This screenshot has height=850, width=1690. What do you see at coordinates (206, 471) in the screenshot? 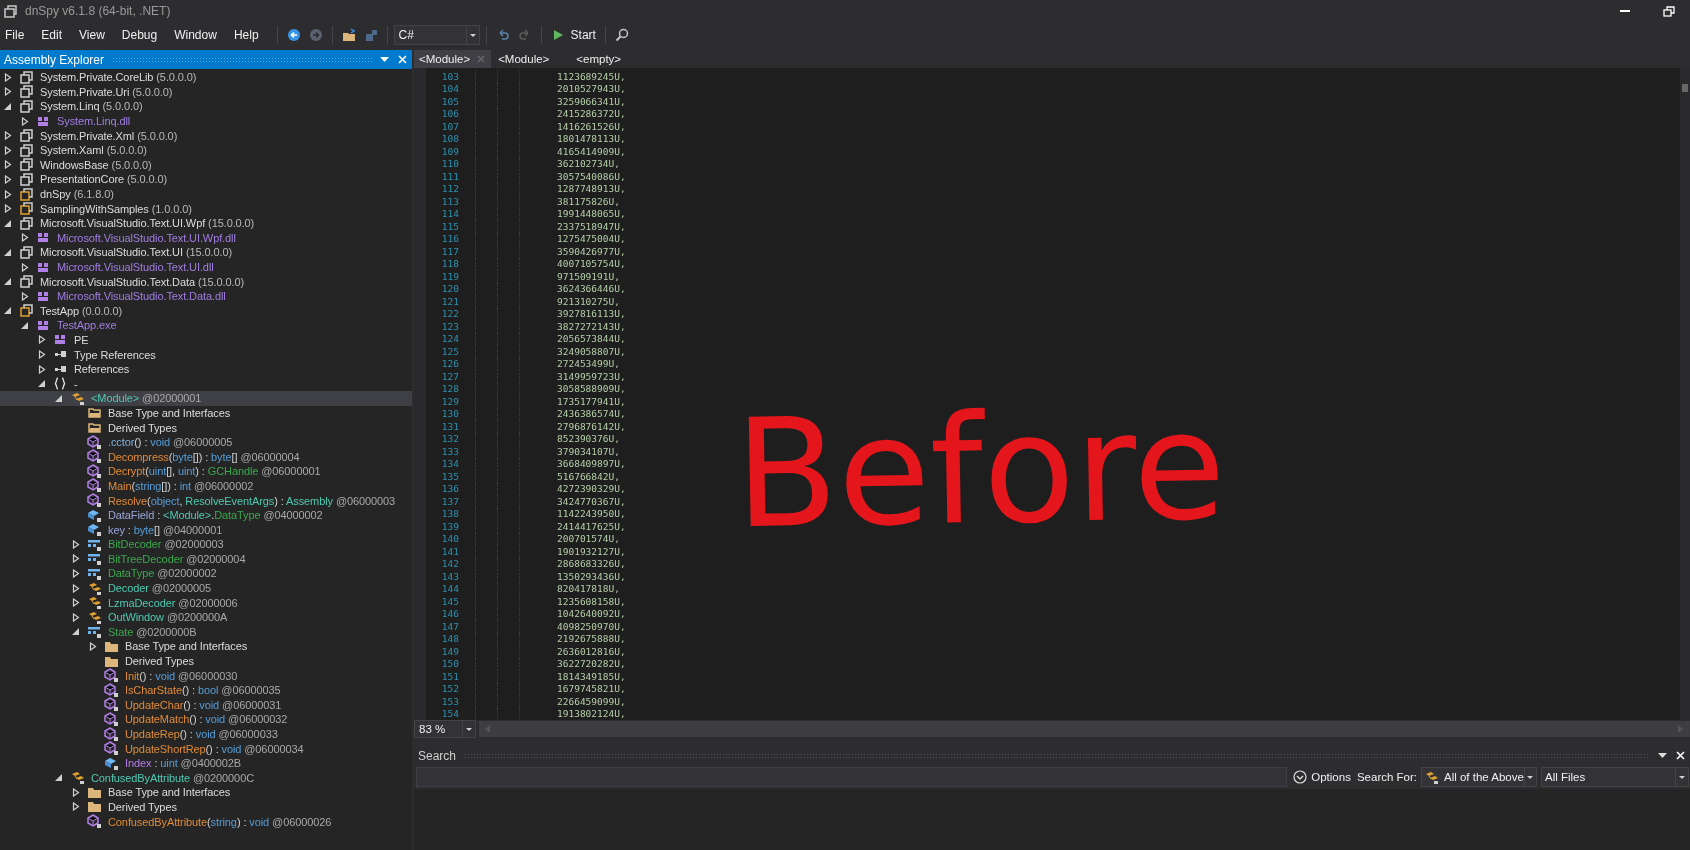
I see `tree-item: Decrypt(uint[], uint) : GCHandle @06000001` at bounding box center [206, 471].